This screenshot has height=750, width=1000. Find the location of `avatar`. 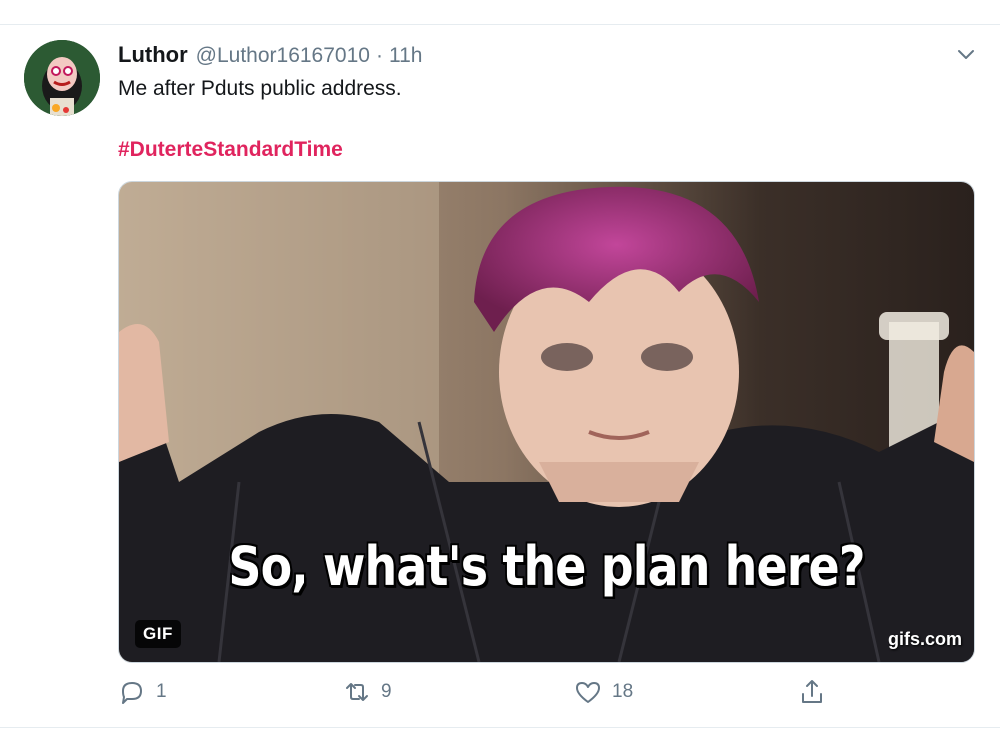

avatar is located at coordinates (62, 78).